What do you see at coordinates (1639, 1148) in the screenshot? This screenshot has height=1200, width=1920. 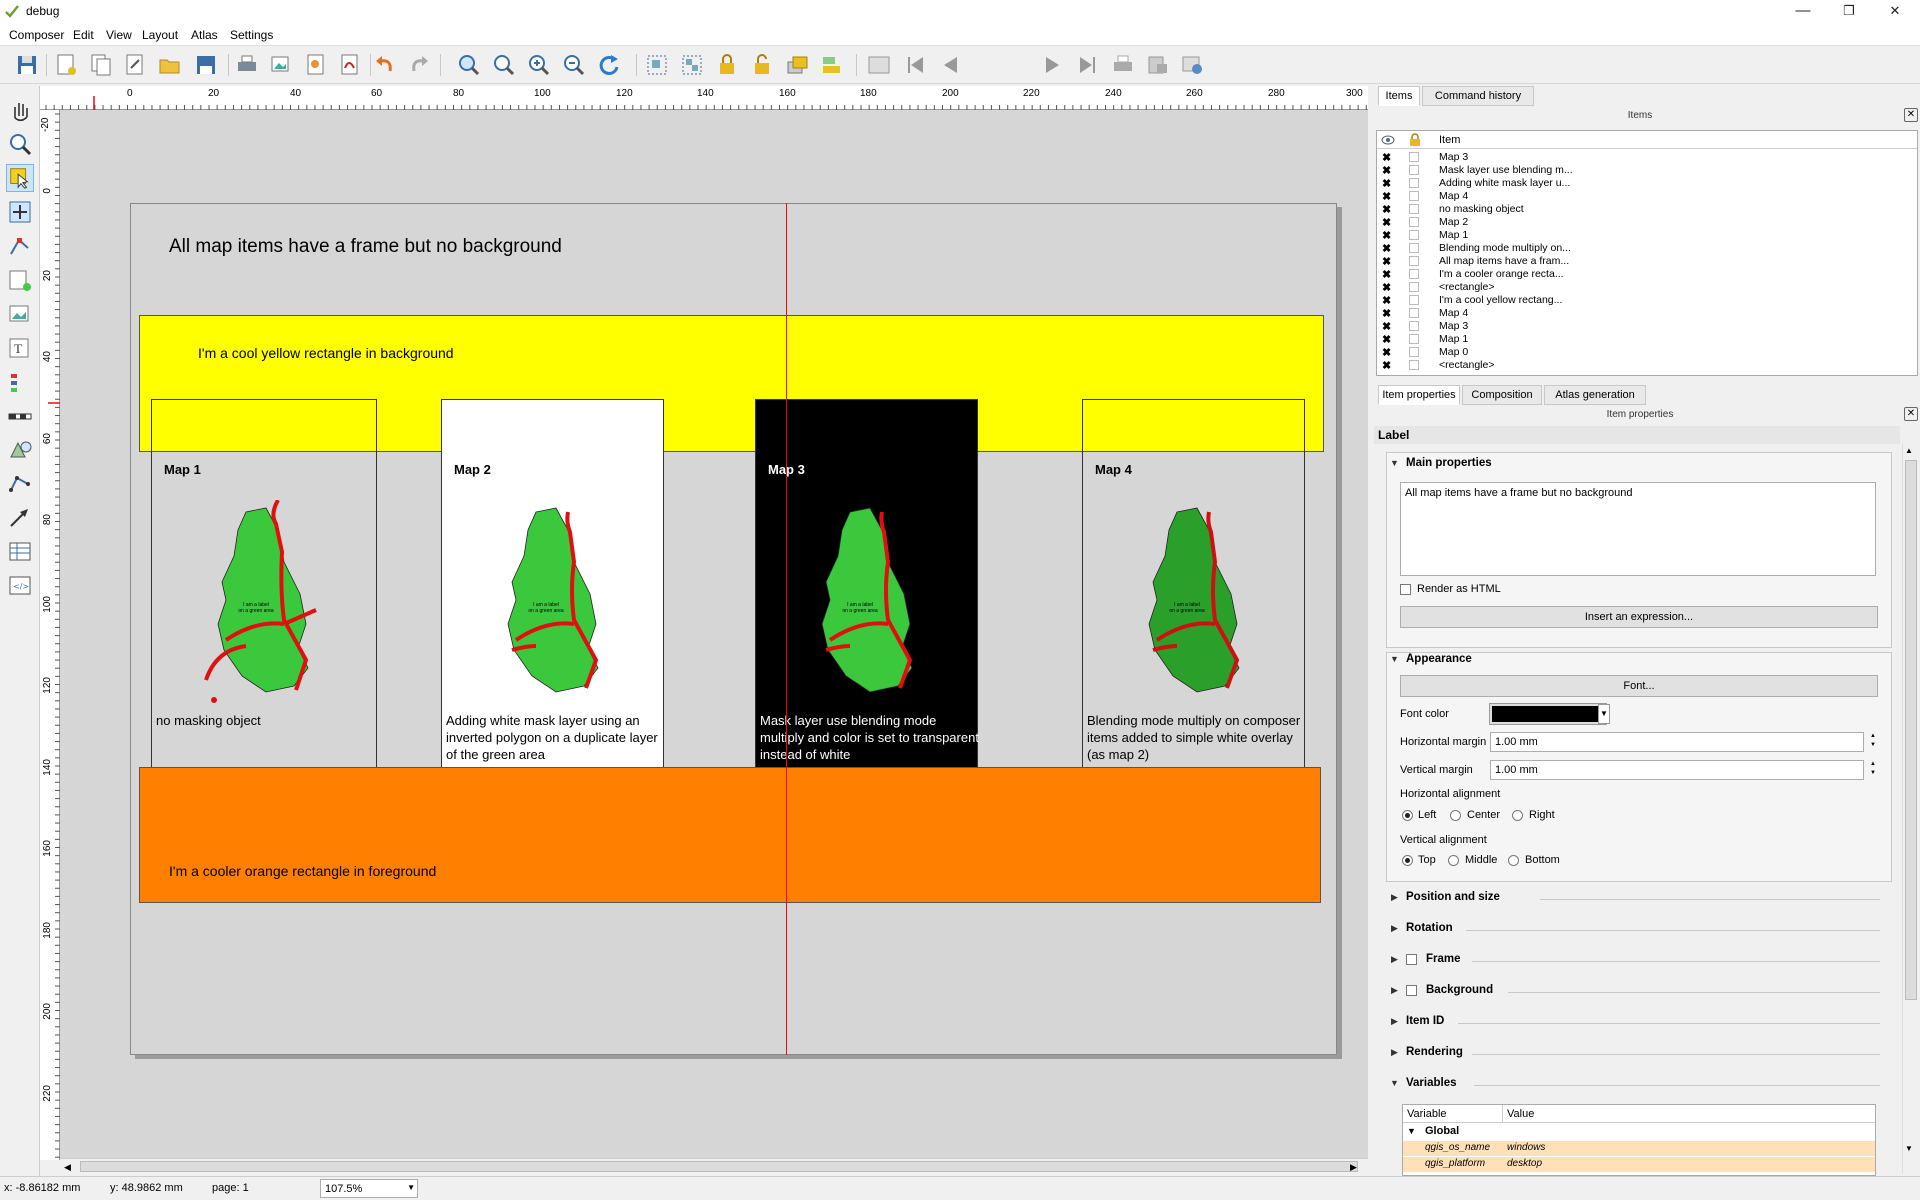 I see `table-row: qgis_os_name windows` at bounding box center [1639, 1148].